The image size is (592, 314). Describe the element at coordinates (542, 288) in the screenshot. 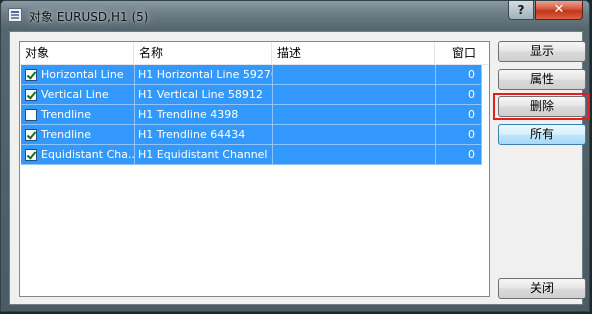

I see `close-button: 关闭` at that location.